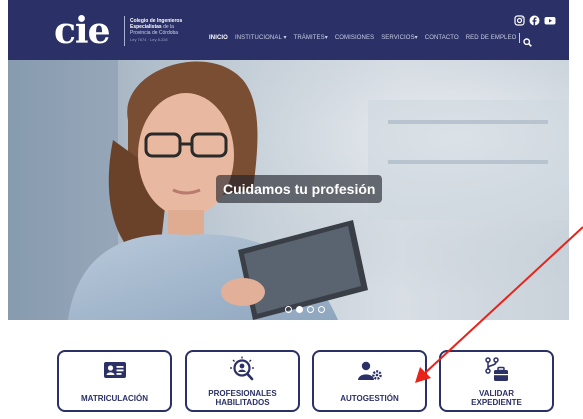  What do you see at coordinates (399, 38) in the screenshot?
I see `nav-servicios: SERVICIOS▾` at bounding box center [399, 38].